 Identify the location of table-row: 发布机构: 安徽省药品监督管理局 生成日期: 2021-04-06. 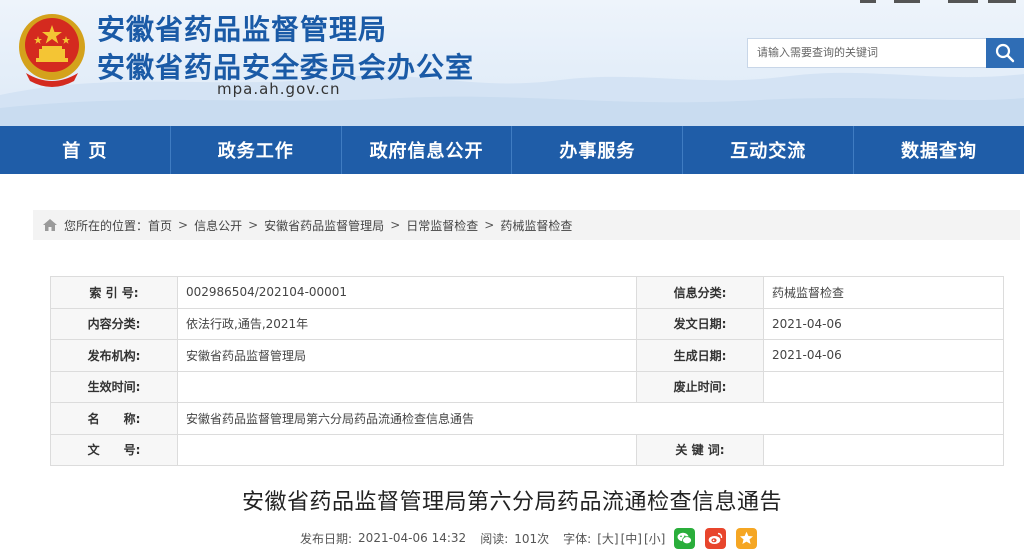
(527, 355).